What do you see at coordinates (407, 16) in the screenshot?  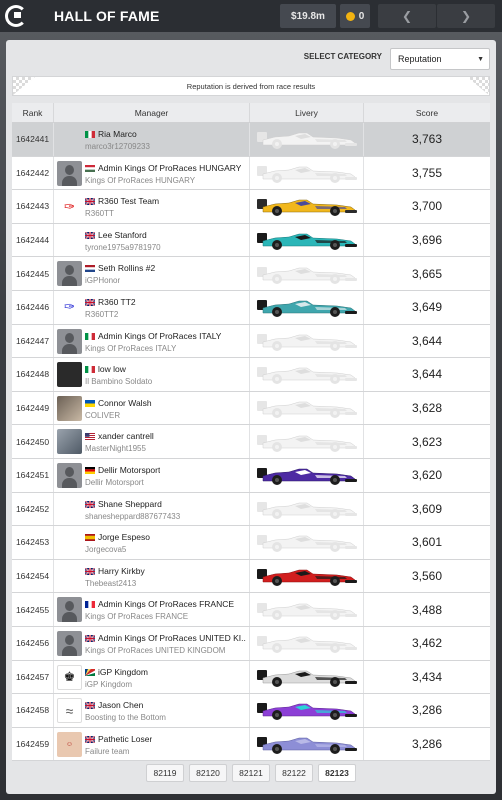 I see `back-button: ❮` at bounding box center [407, 16].